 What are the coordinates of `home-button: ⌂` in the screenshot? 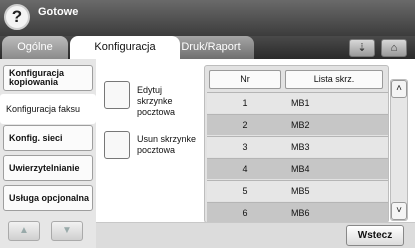 It's located at (394, 48).